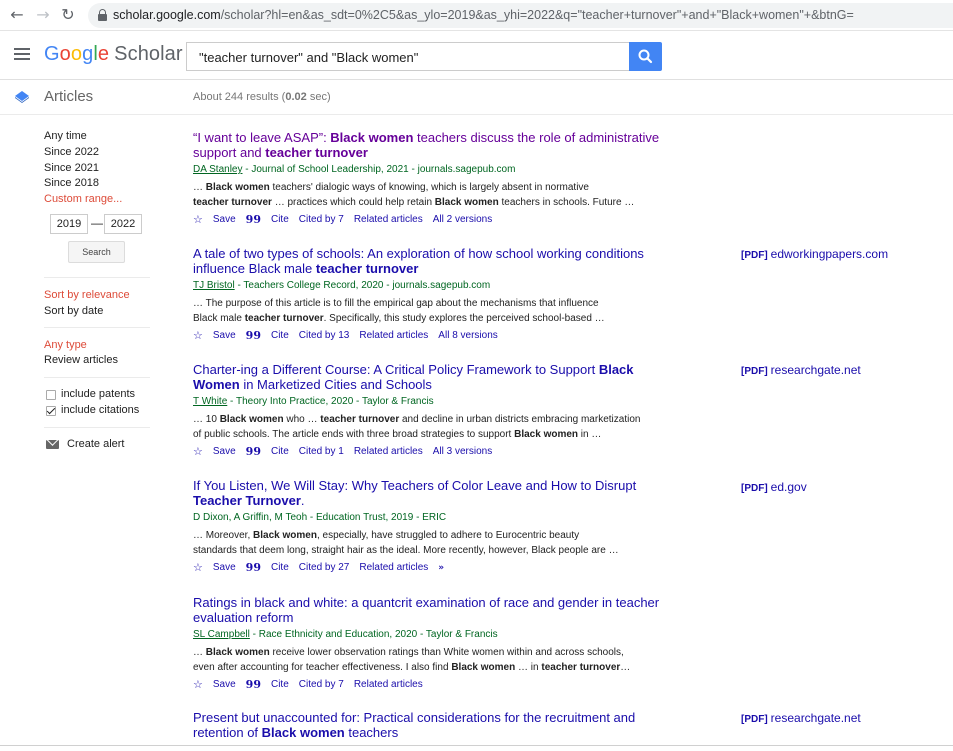 This screenshot has width=953, height=751. What do you see at coordinates (51, 395) in the screenshot?
I see `include-patents-checkbox` at bounding box center [51, 395].